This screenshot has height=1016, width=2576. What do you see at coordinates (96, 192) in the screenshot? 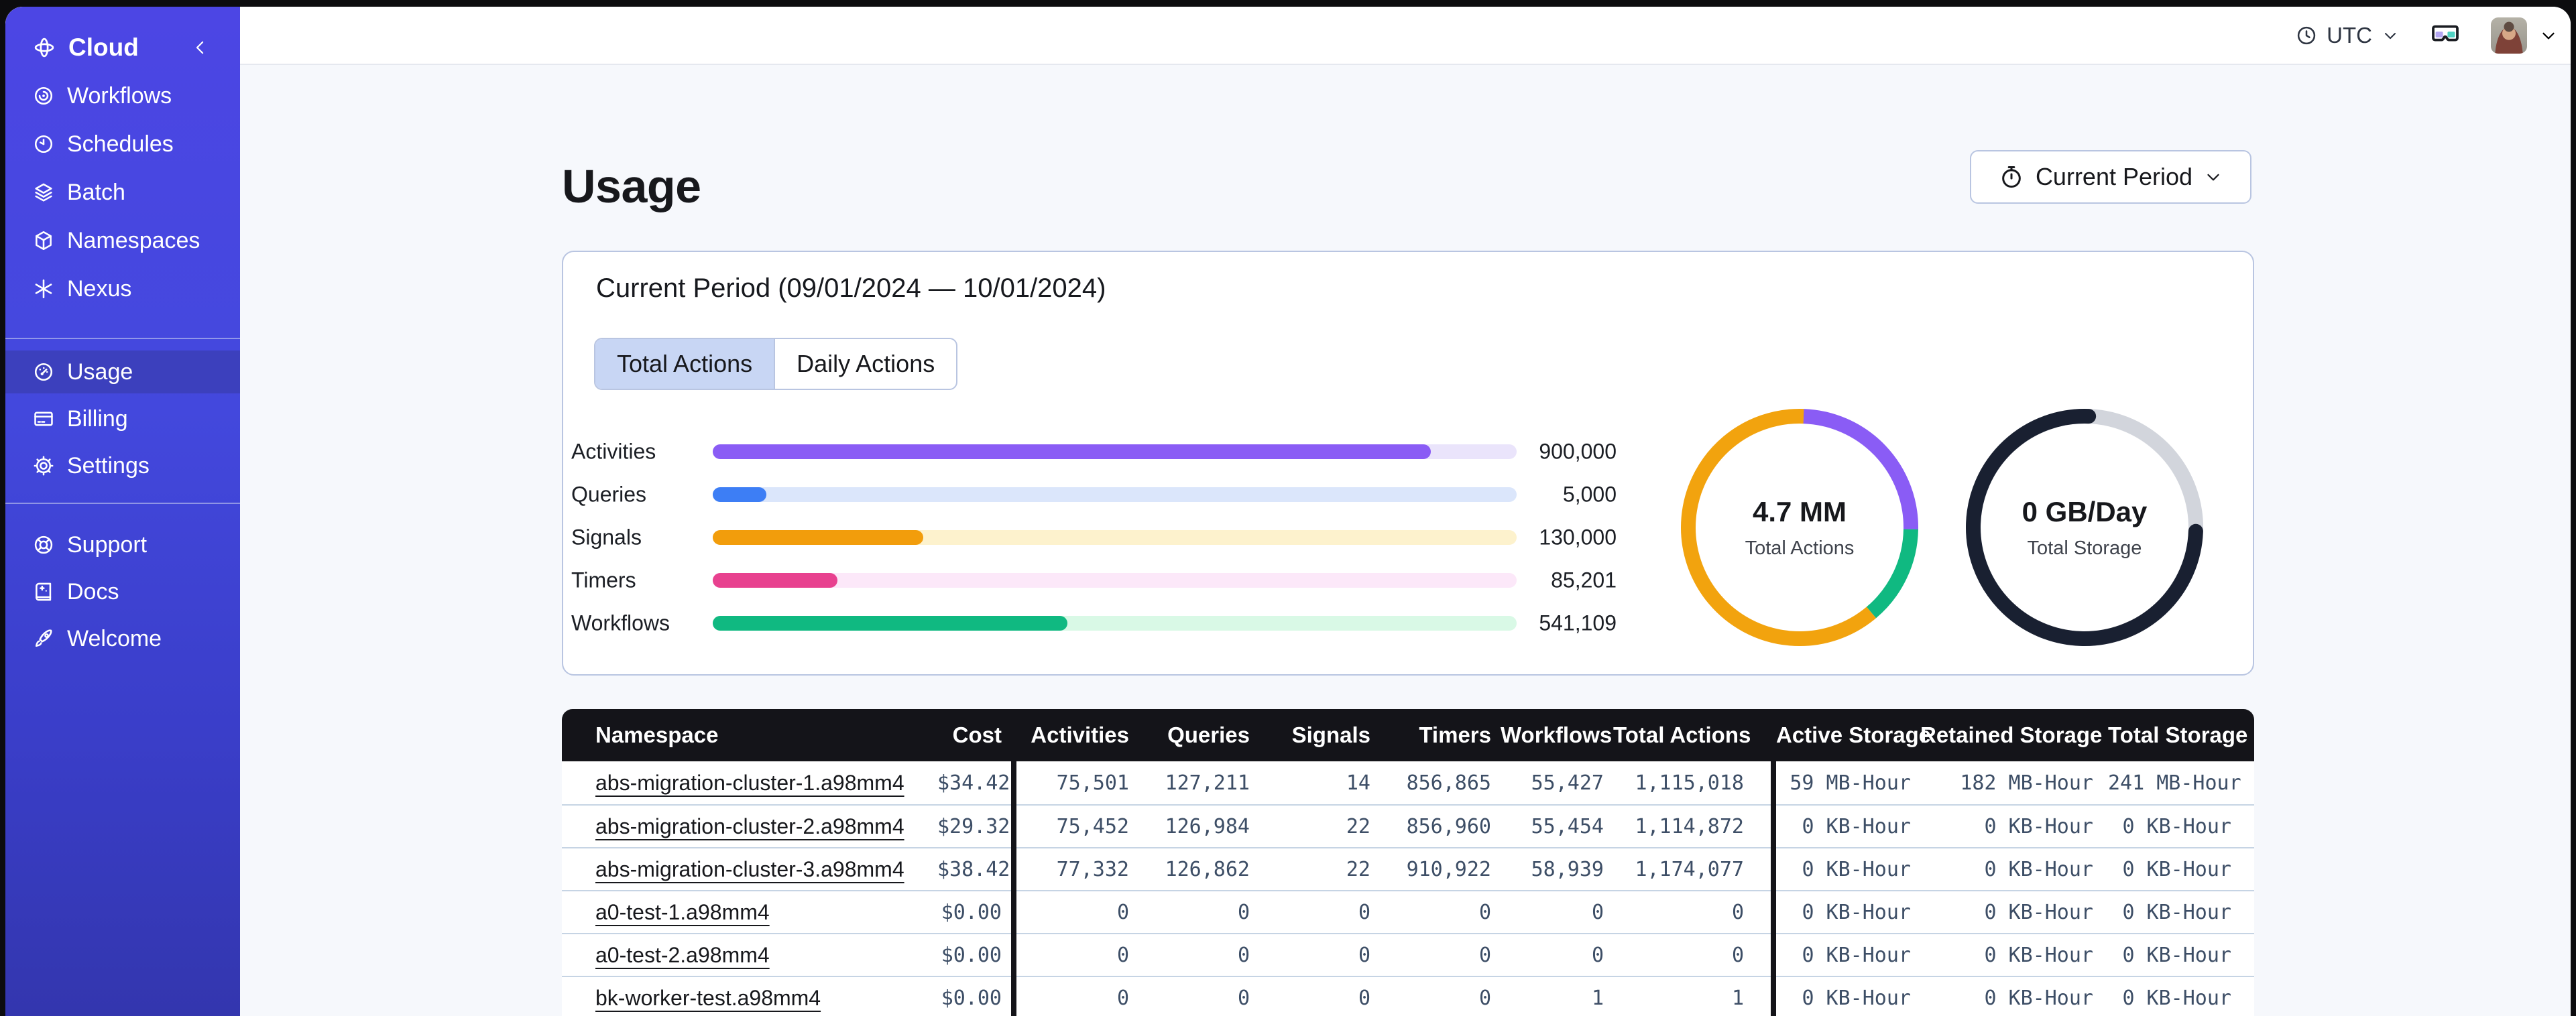
I see `sidebar-item-label: Batch` at bounding box center [96, 192].